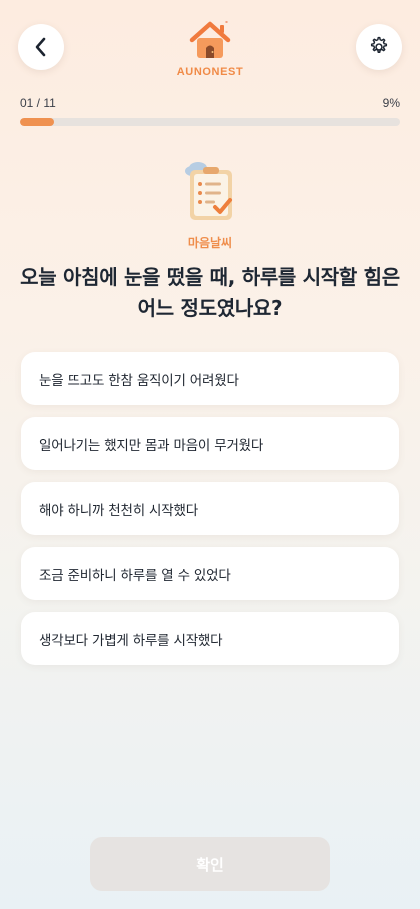 Image resolution: width=420 pixels, height=909 pixels. What do you see at coordinates (210, 573) in the screenshot?
I see `answer-option-4: 조금 준비하니 하루를 열 수 있었다` at bounding box center [210, 573].